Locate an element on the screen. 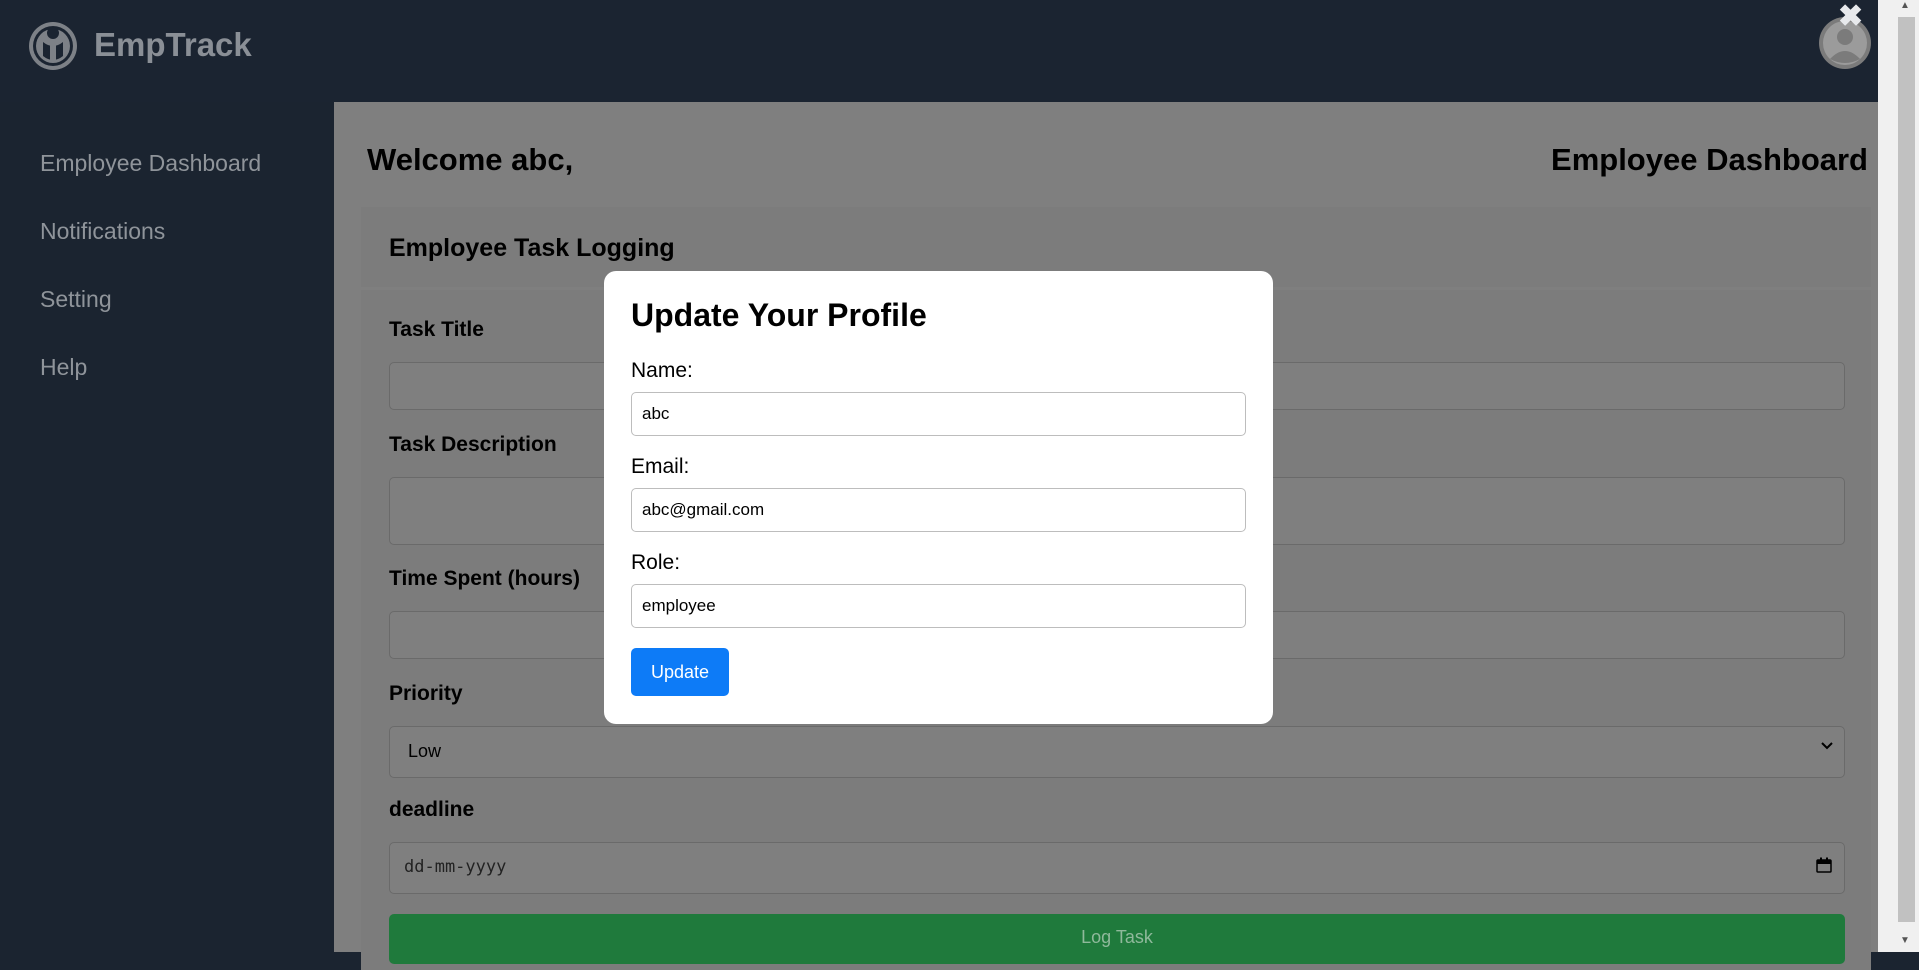 This screenshot has width=1919, height=970. section-title: Employee Task Logging is located at coordinates (532, 248).